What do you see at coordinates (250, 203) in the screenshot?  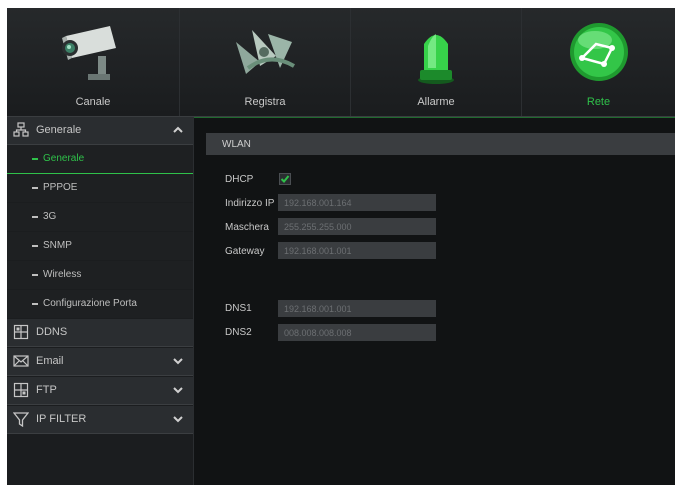 I see `ip-label: Indirizzo IP` at bounding box center [250, 203].